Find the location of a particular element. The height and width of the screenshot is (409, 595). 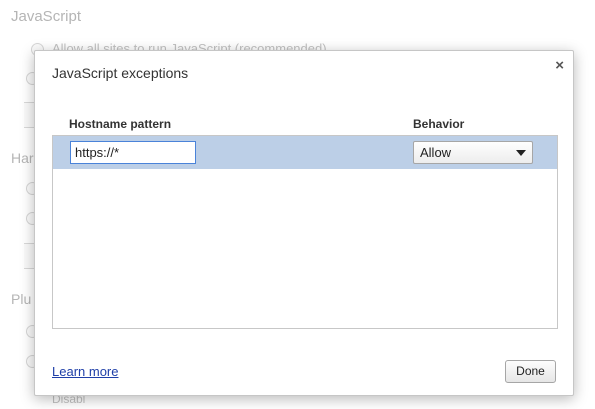

behavior-select-value: Allow is located at coordinates (436, 152).